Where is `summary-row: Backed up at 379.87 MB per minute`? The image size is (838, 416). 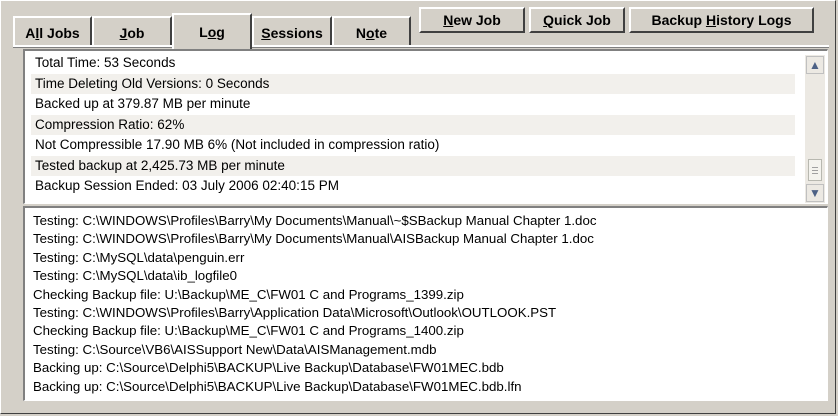 summary-row: Backed up at 379.87 MB per minute is located at coordinates (413, 104).